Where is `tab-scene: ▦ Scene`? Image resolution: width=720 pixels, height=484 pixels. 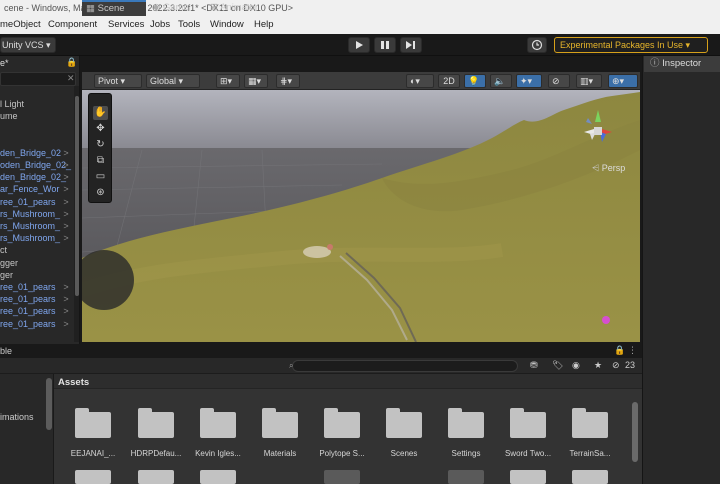 tab-scene: ▦ Scene is located at coordinates (114, 8).